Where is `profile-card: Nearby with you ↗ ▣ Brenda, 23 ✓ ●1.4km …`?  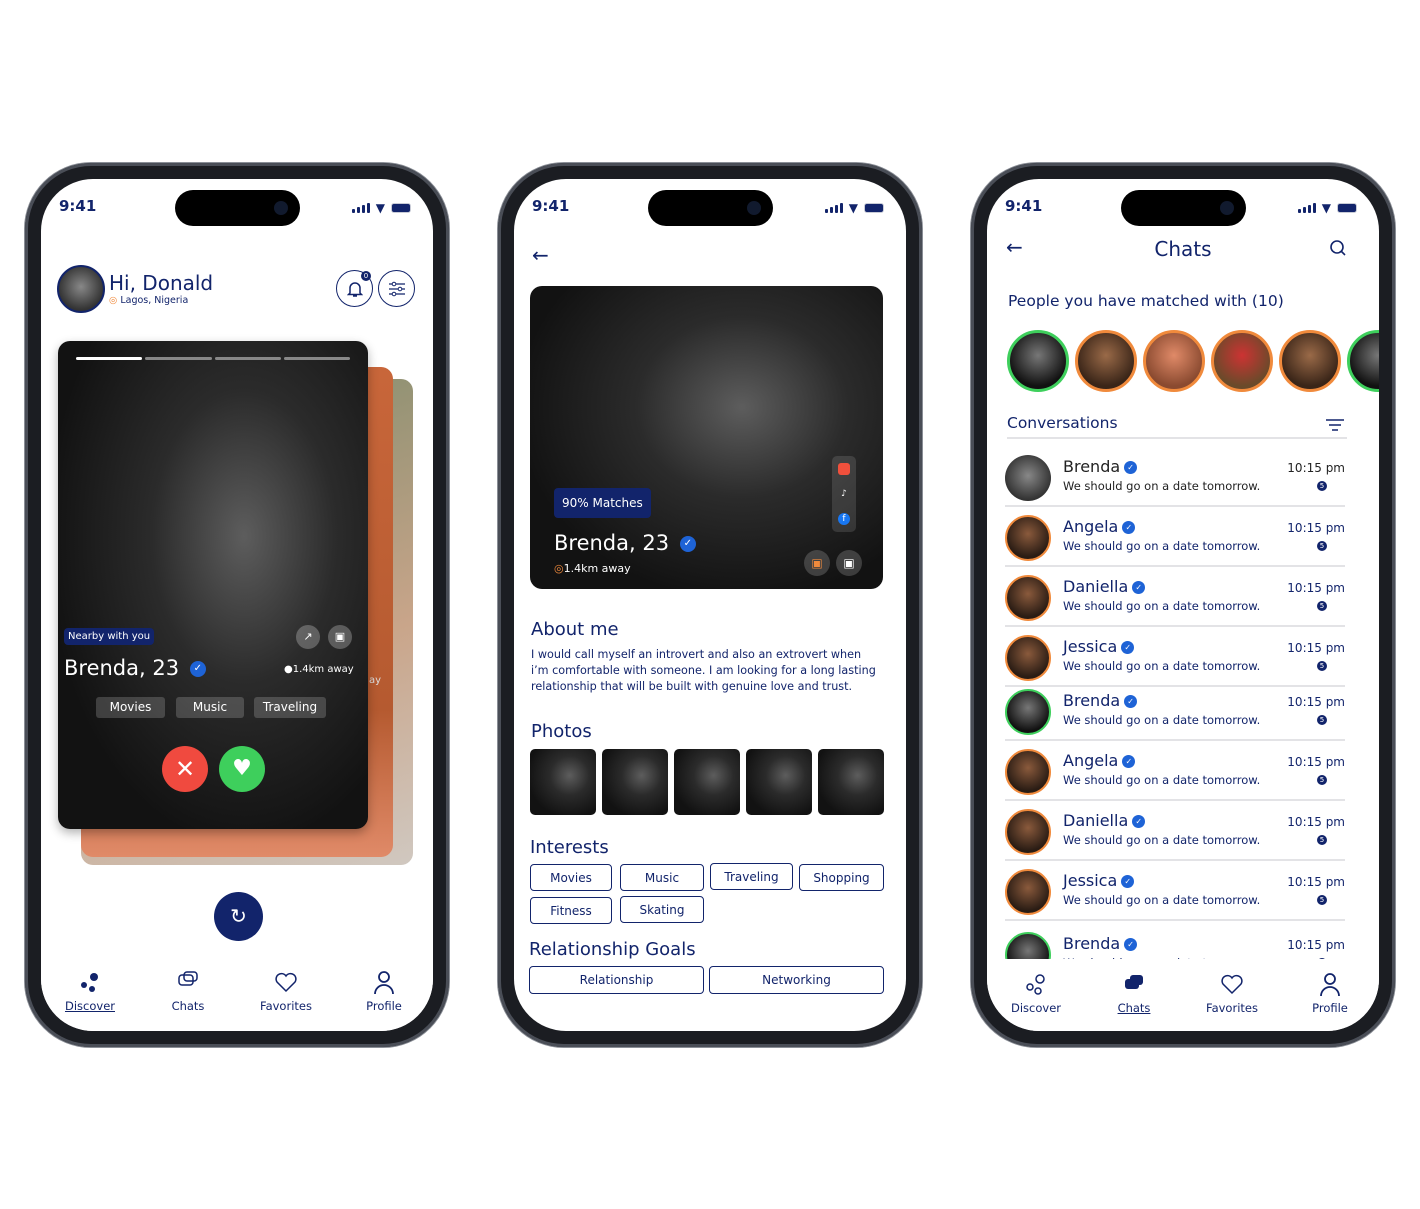 profile-card: Nearby with you ↗ ▣ Brenda, 23 ✓ ●1.4km … is located at coordinates (213, 585).